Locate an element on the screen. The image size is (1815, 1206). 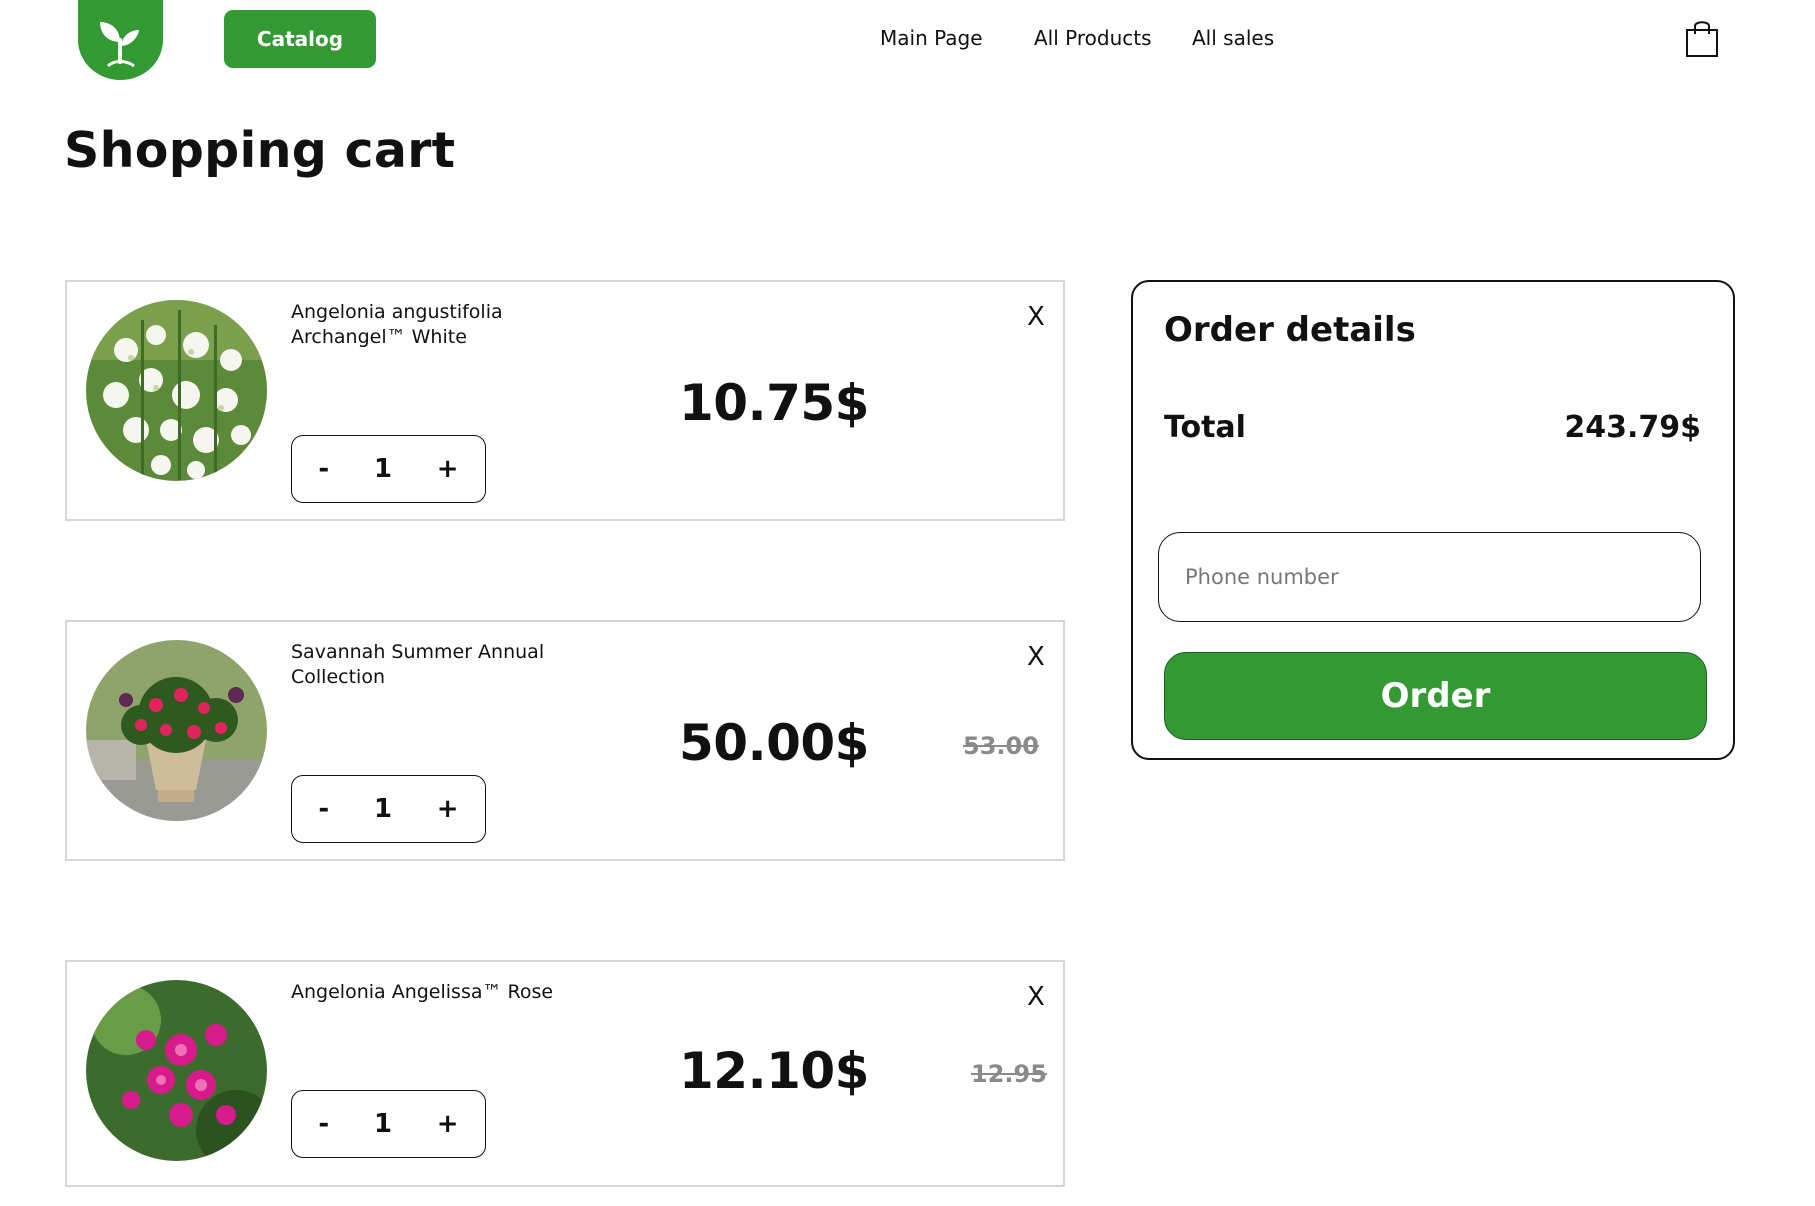
logo is located at coordinates (120, 40).